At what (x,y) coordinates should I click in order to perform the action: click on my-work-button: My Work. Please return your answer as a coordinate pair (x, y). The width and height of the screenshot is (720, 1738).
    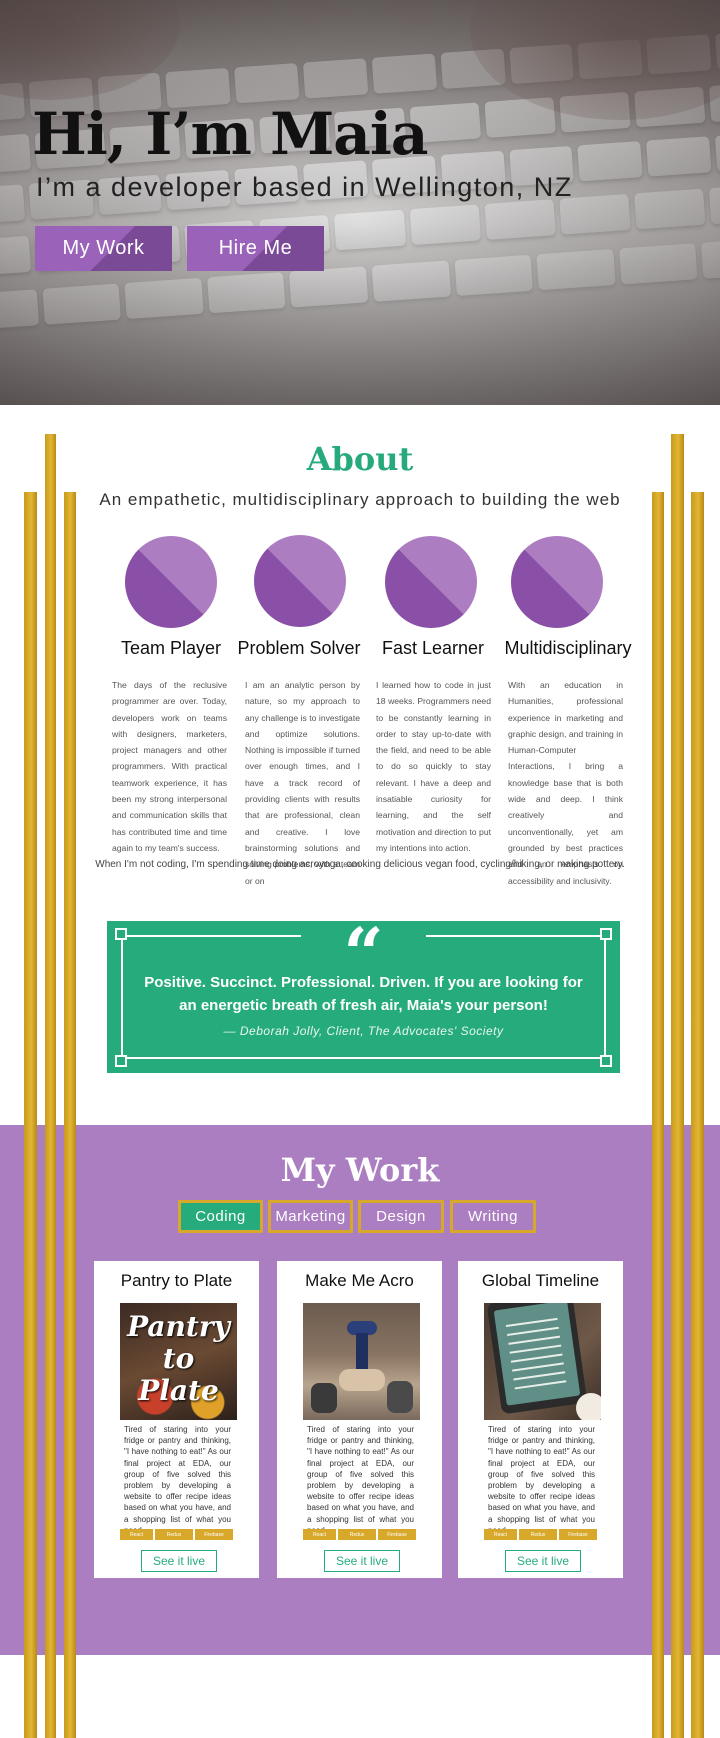
    Looking at the image, I should click on (103, 248).